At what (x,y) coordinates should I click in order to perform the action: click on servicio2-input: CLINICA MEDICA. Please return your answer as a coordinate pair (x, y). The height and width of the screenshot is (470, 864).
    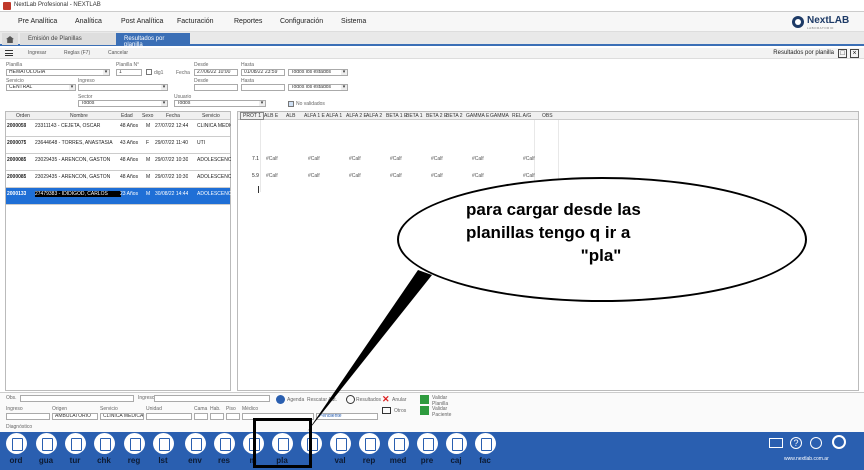
    Looking at the image, I should click on (122, 416).